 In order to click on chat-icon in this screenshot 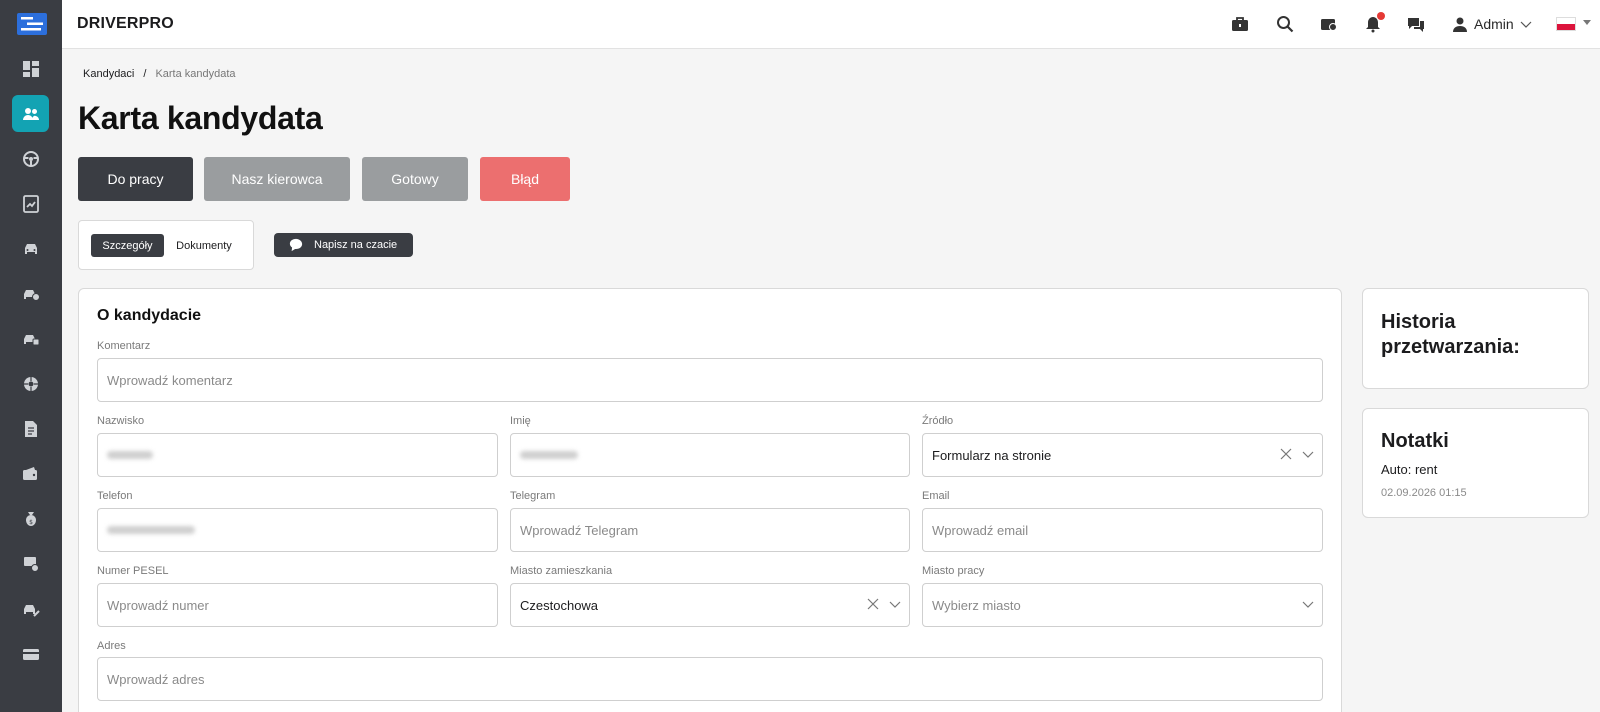, I will do `click(1416, 24)`.